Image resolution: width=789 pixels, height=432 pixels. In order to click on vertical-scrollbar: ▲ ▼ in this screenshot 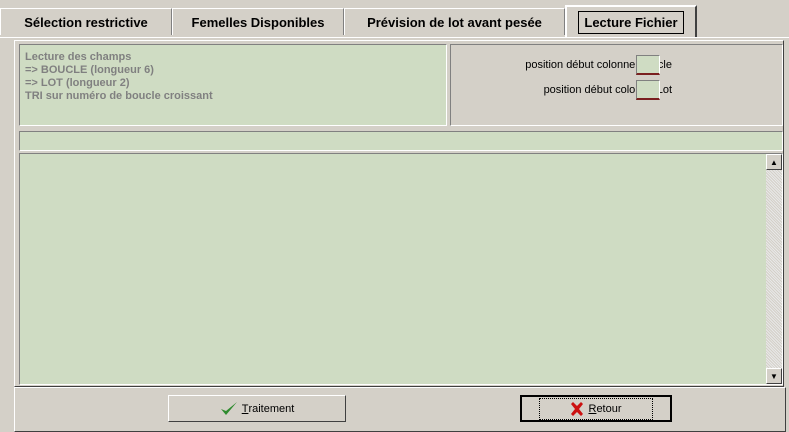, I will do `click(774, 269)`.